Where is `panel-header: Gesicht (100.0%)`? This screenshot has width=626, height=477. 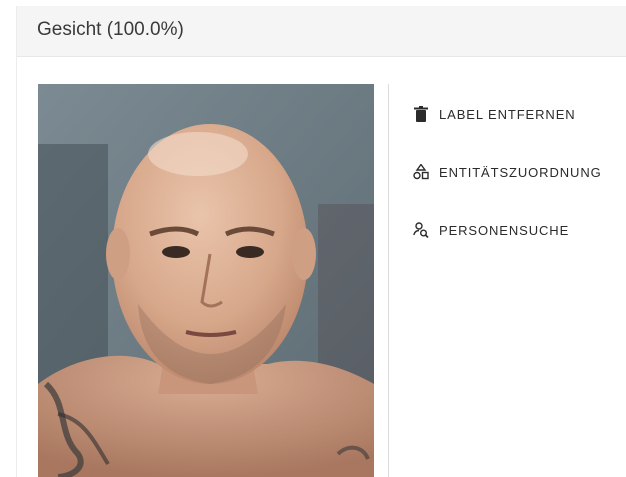
panel-header: Gesicht (100.0%) is located at coordinates (321, 31).